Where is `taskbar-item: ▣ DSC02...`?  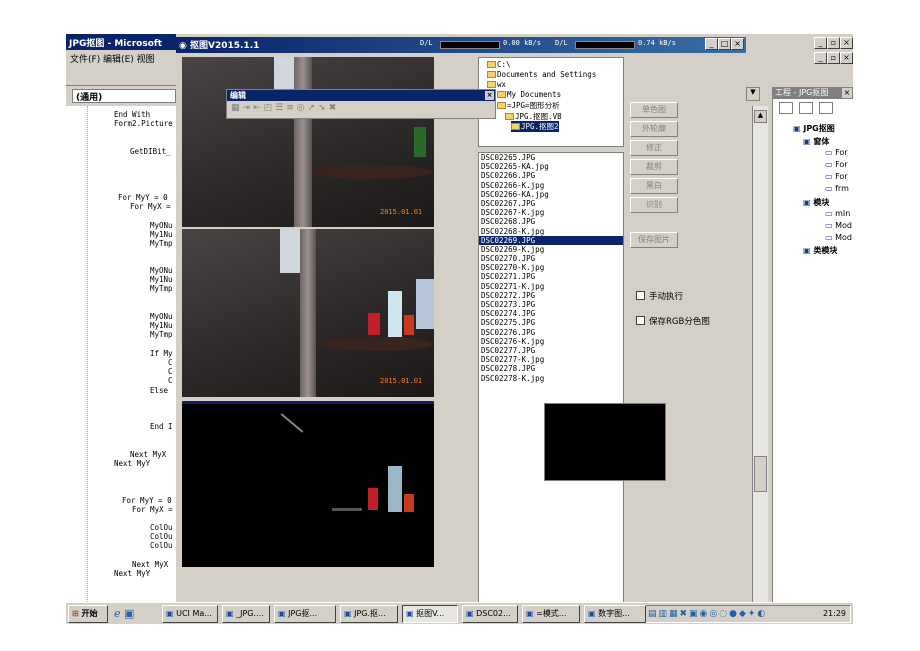 taskbar-item: ▣ DSC02... is located at coordinates (490, 614).